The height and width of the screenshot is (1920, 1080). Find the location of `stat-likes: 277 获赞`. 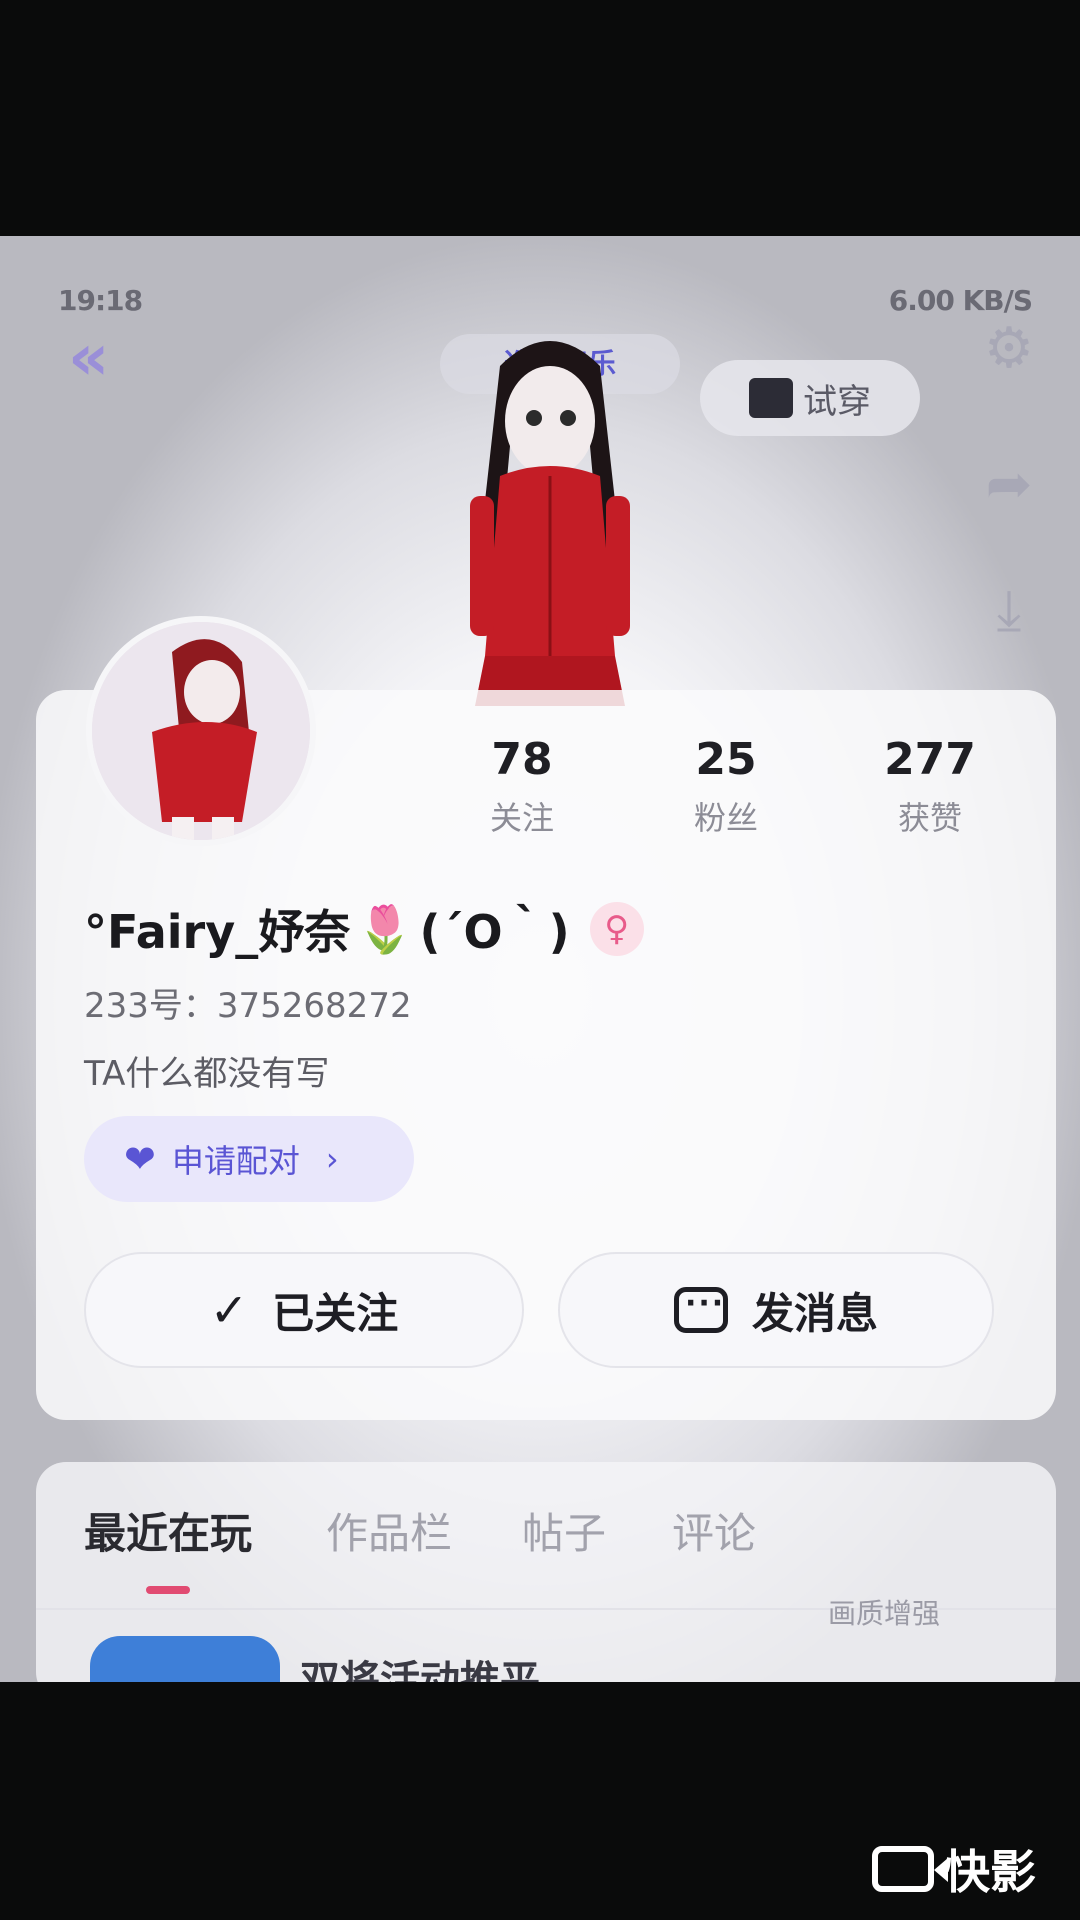

stat-likes: 277 获赞 is located at coordinates (930, 786).